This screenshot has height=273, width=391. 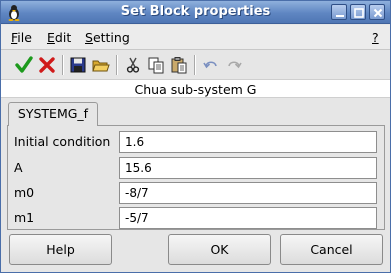 What do you see at coordinates (51, 37) in the screenshot?
I see `menu-edit-accel: E` at bounding box center [51, 37].